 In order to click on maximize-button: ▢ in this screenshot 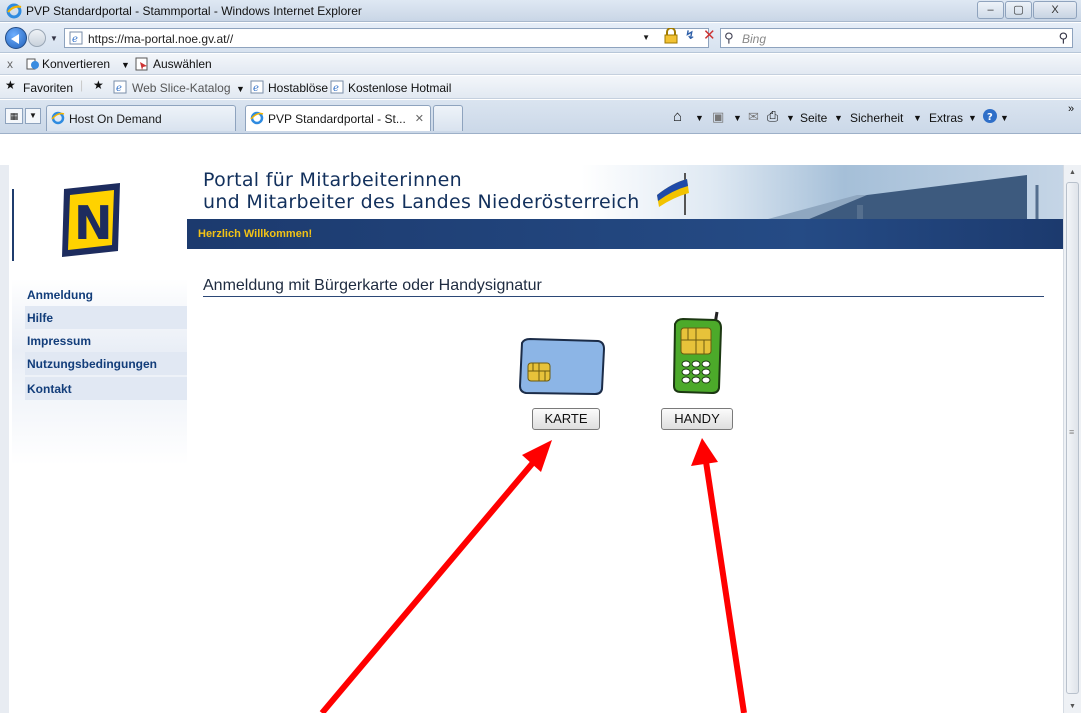, I will do `click(1018, 10)`.